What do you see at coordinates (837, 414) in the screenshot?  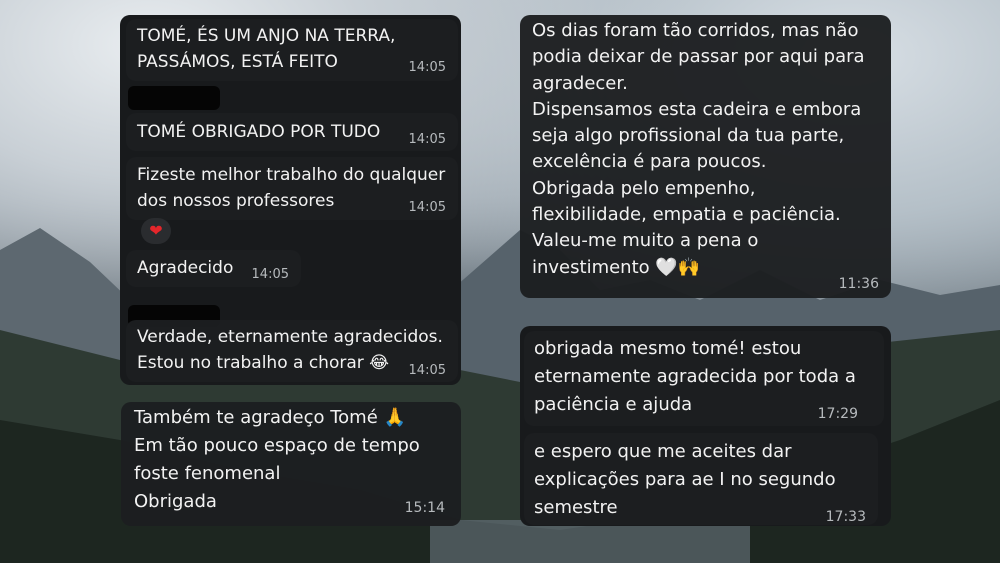 I see `message-time: 17:29` at bounding box center [837, 414].